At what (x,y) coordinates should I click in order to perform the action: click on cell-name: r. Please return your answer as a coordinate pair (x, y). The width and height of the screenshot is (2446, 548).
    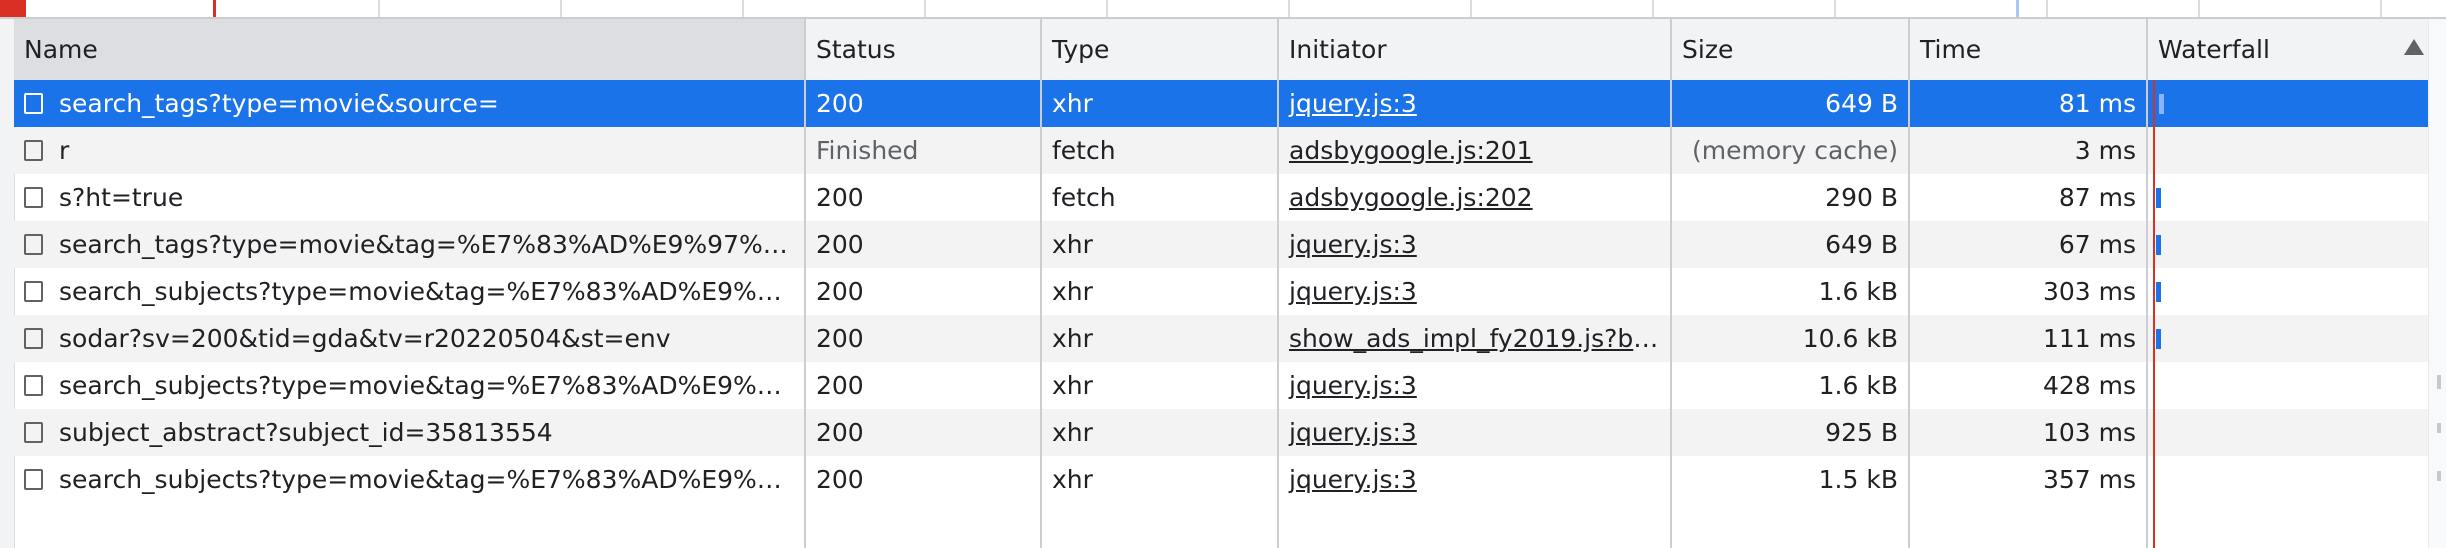
    Looking at the image, I should click on (409, 150).